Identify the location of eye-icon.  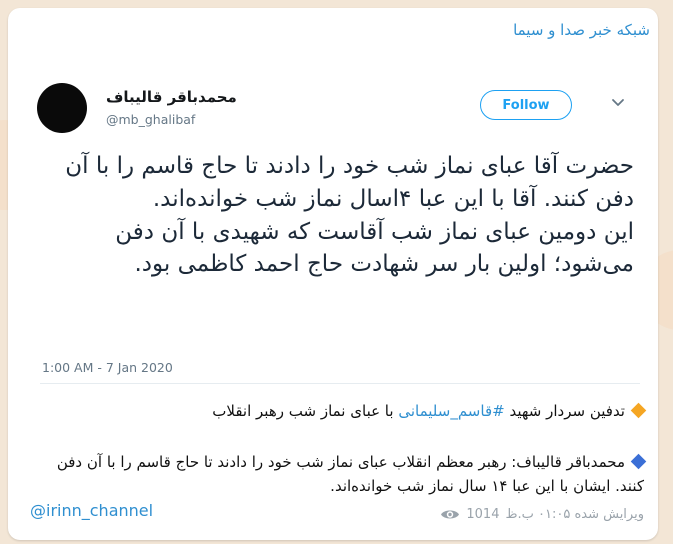
(450, 514).